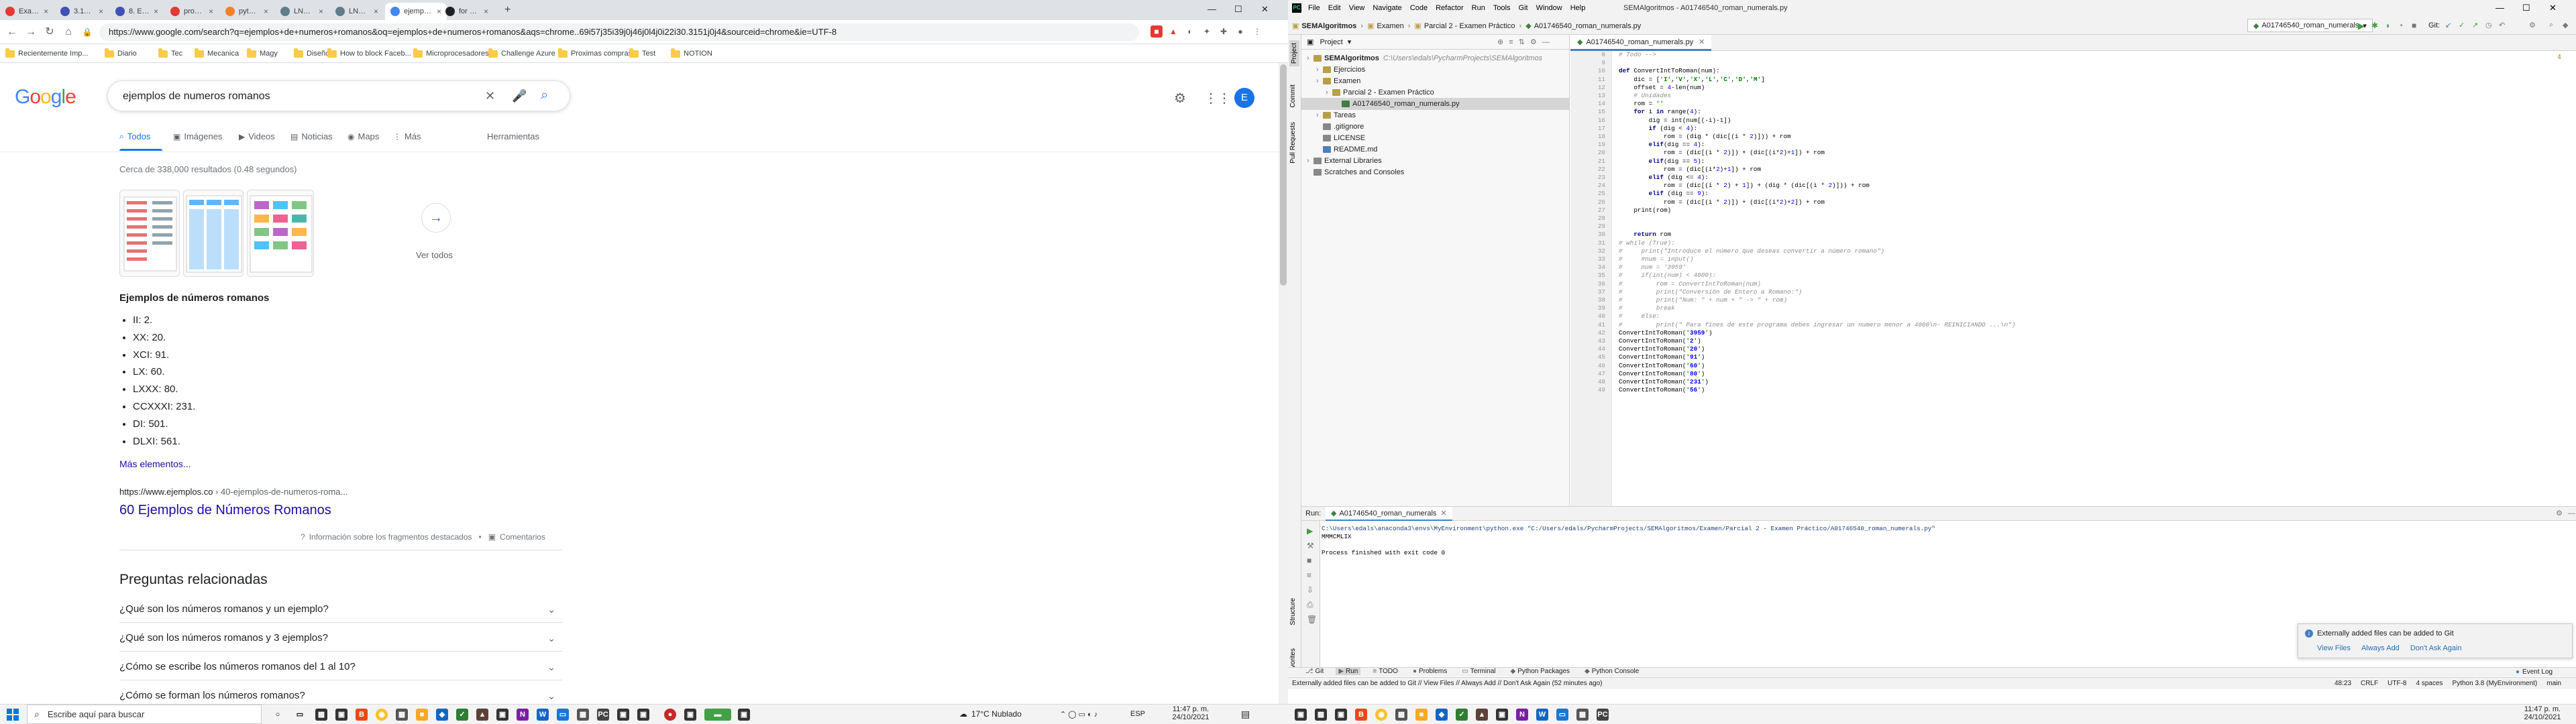 This screenshot has width=2576, height=724. I want to click on tree-node: › Examen, so click(1435, 81).